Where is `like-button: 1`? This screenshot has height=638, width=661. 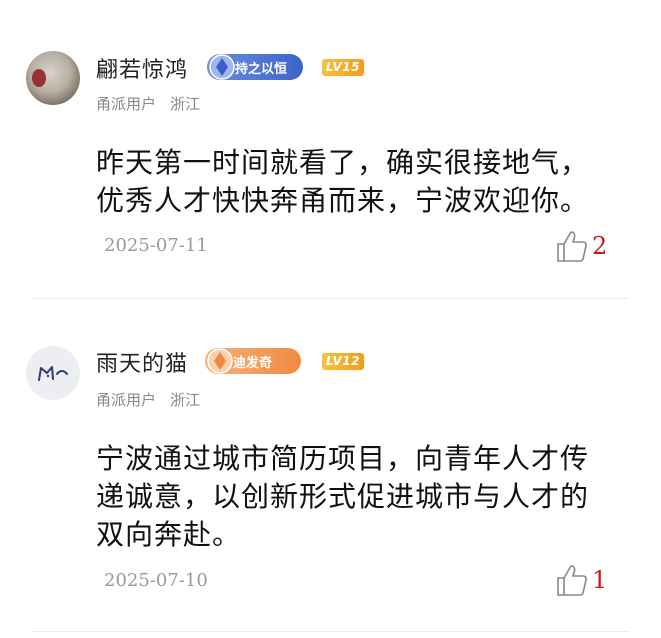 like-button: 1 is located at coordinates (581, 580).